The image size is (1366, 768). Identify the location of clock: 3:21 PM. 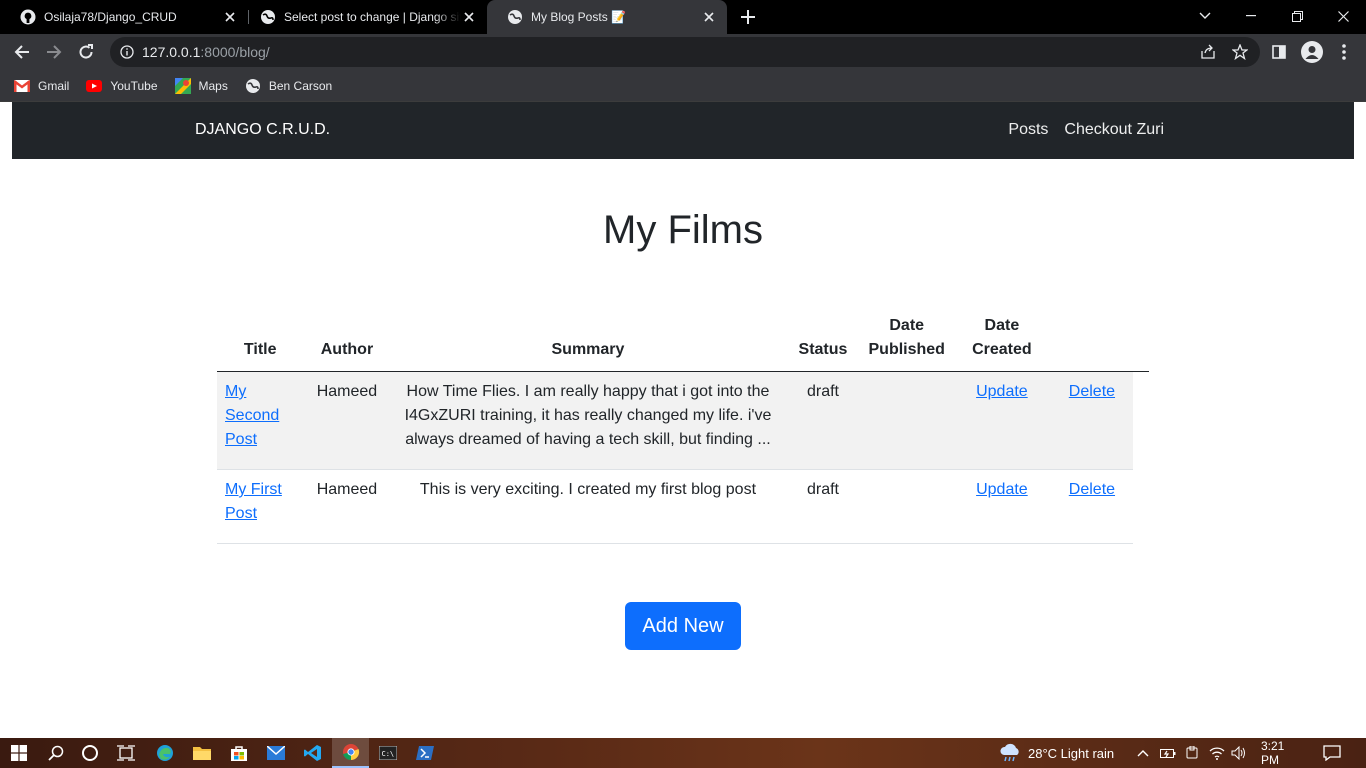
(1282, 753).